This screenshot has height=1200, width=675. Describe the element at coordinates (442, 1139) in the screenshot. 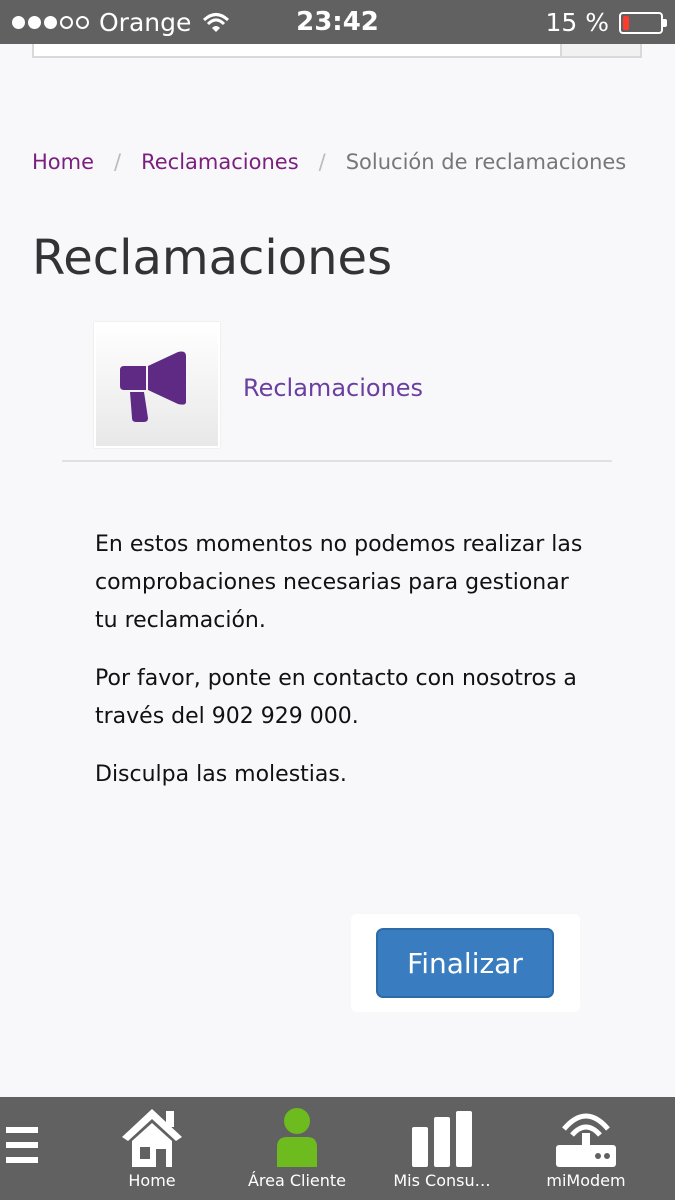

I see `bar-chart-icon` at that location.